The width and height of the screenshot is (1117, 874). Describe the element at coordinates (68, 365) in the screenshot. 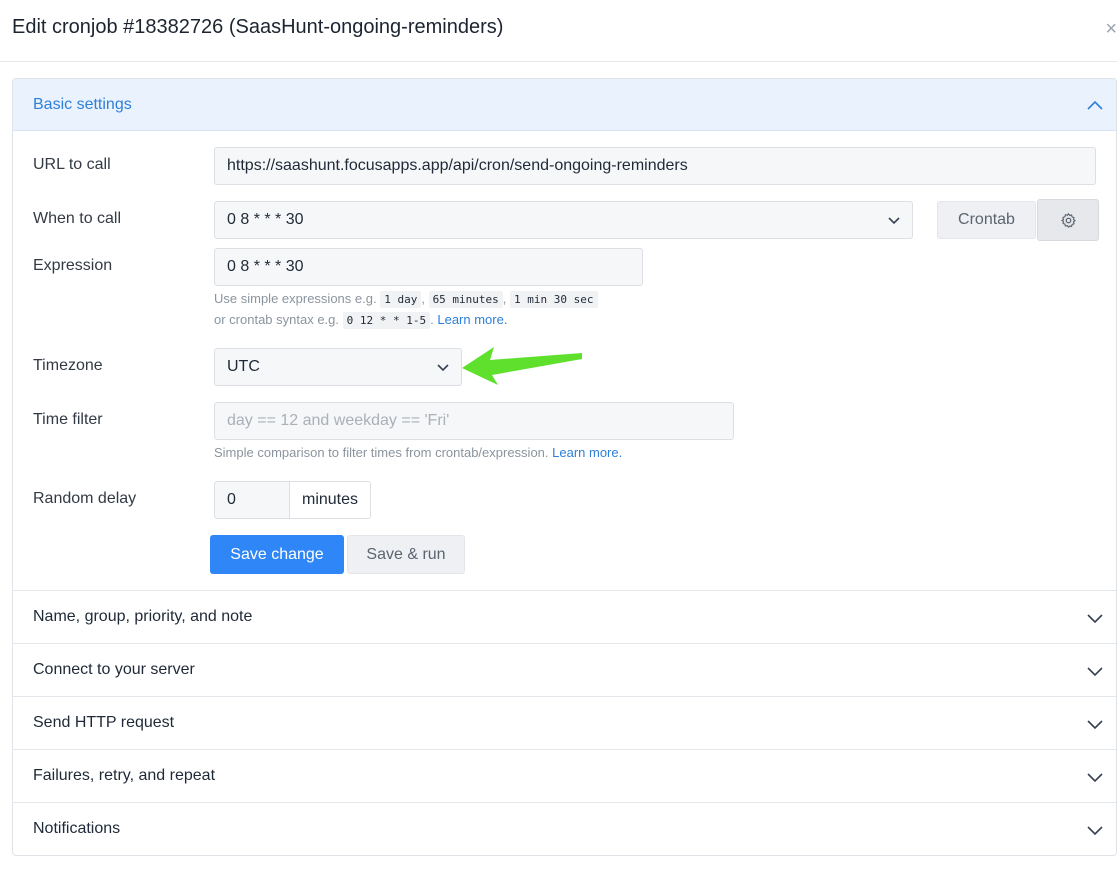

I see `timezone-label: Timezone` at that location.